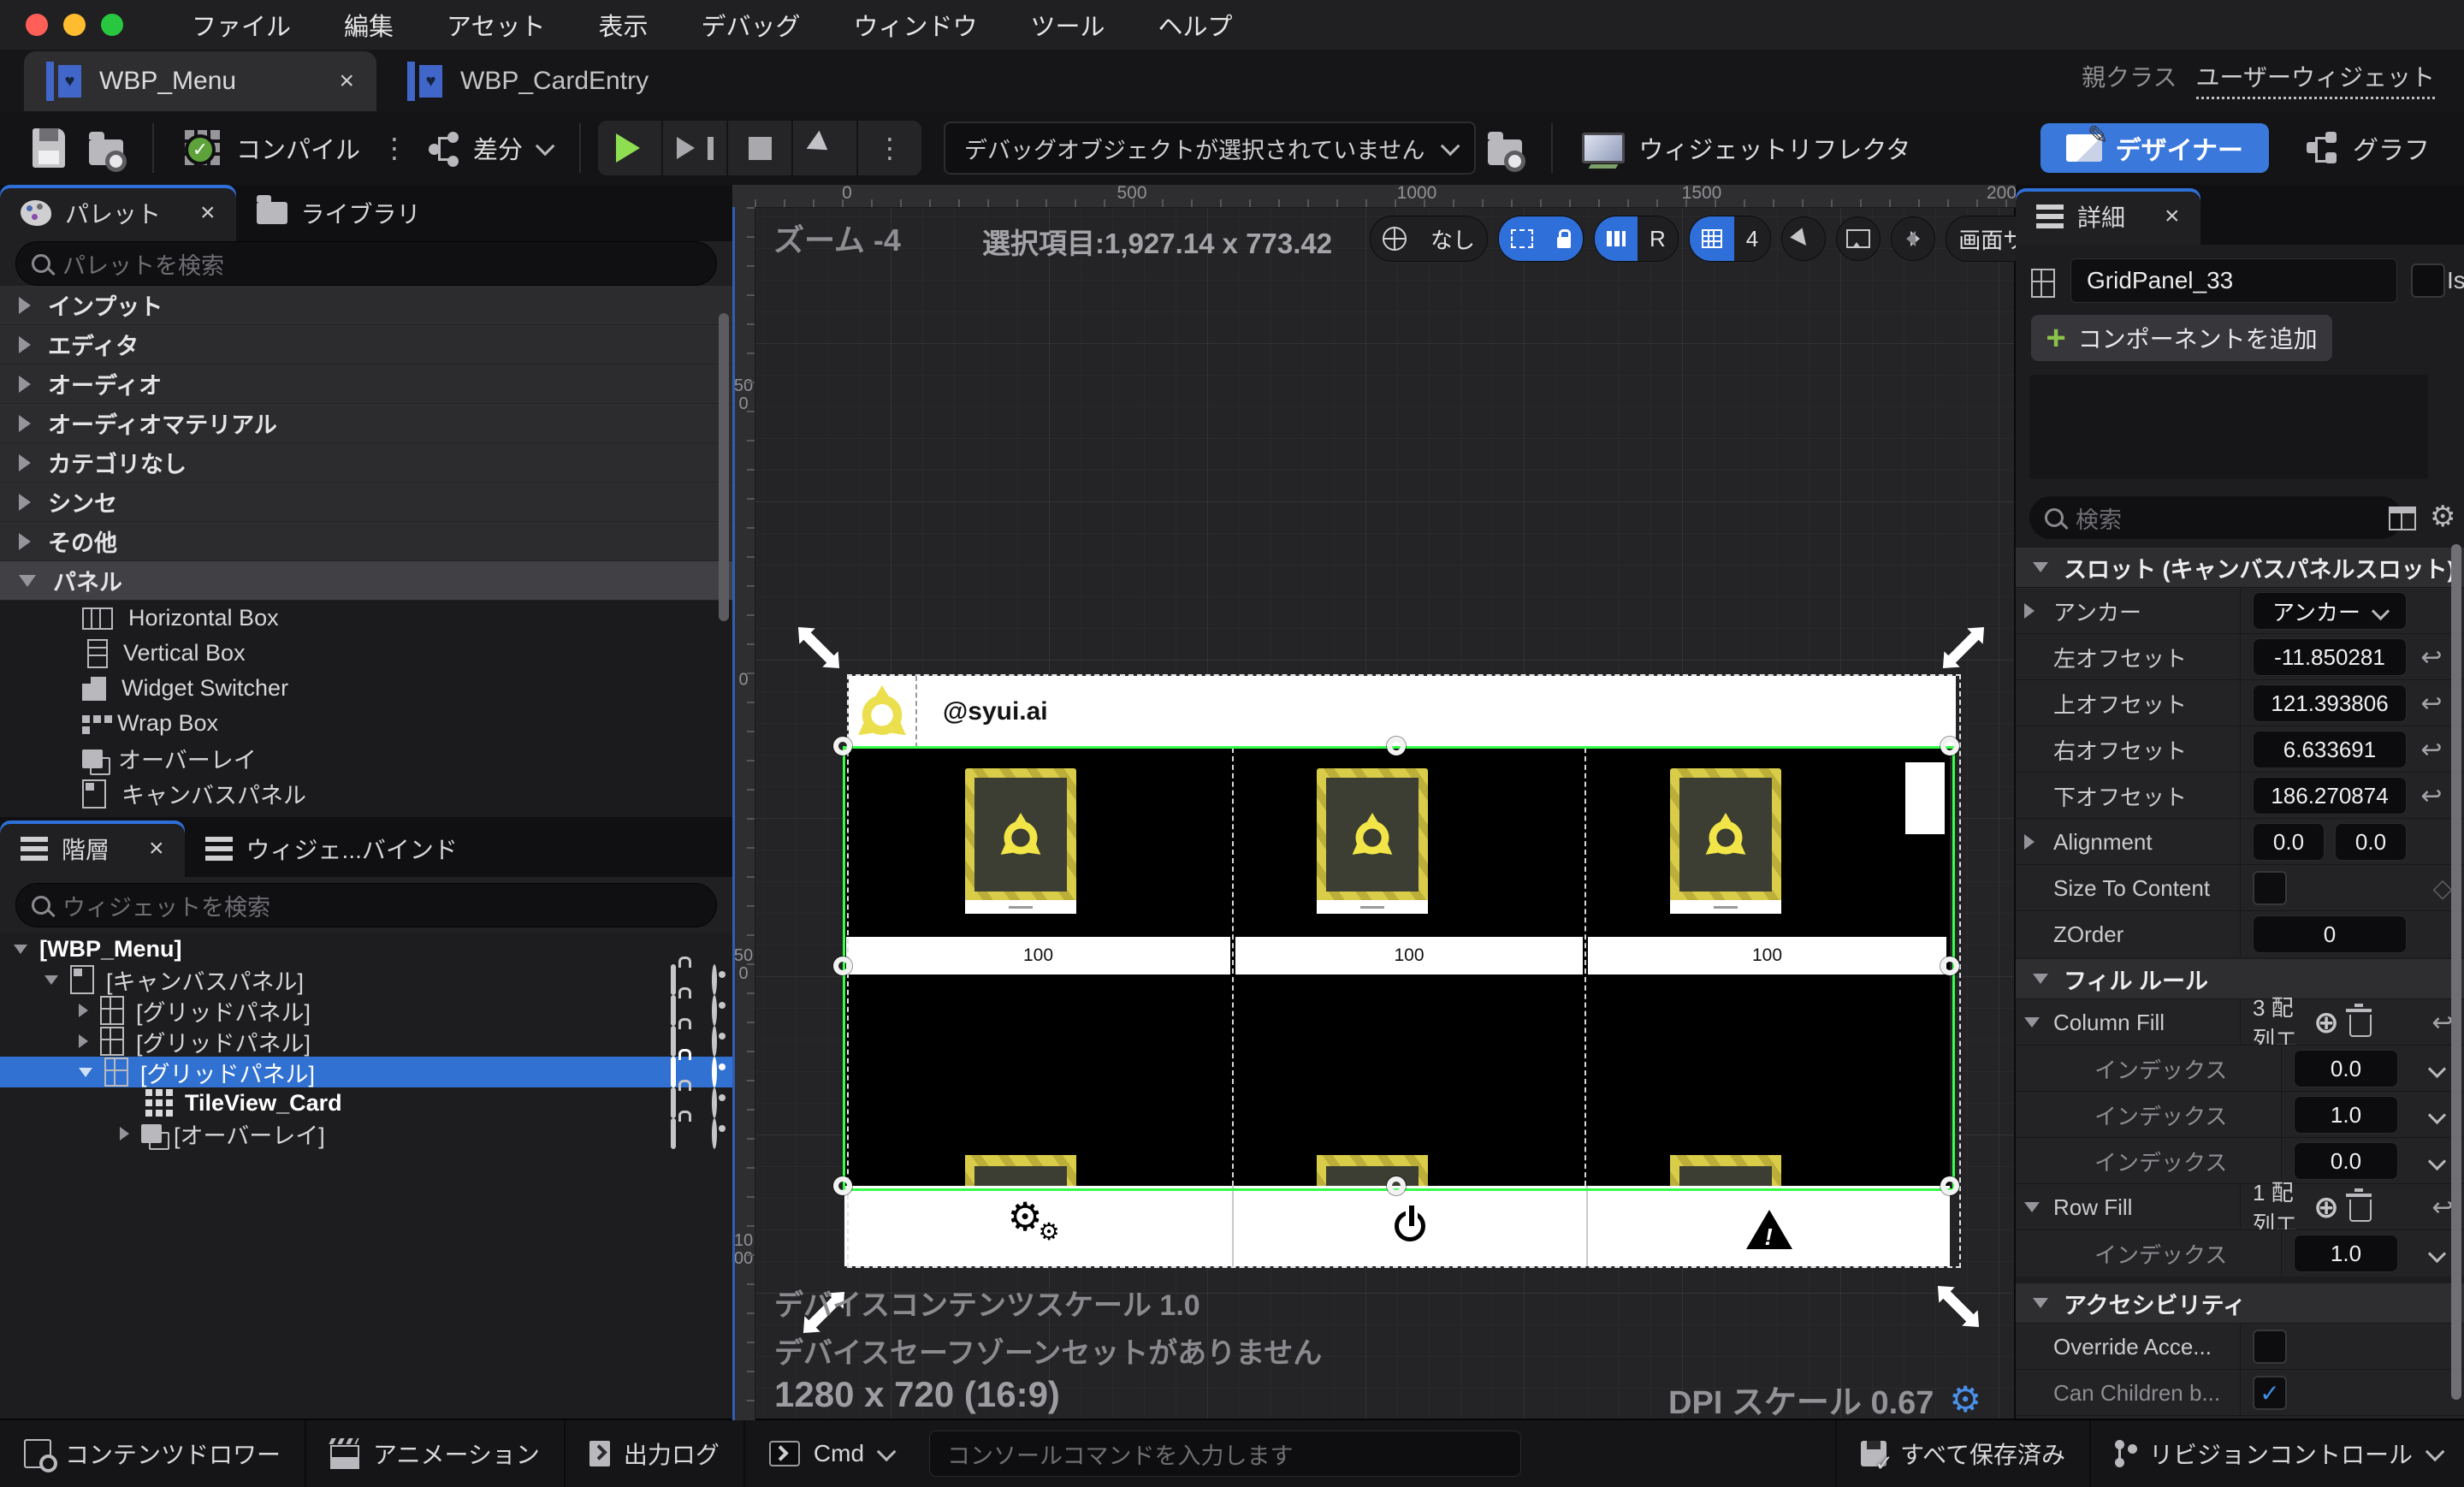 This screenshot has width=2464, height=1487. I want to click on graph-mode-button: グラフ, so click(2368, 148).